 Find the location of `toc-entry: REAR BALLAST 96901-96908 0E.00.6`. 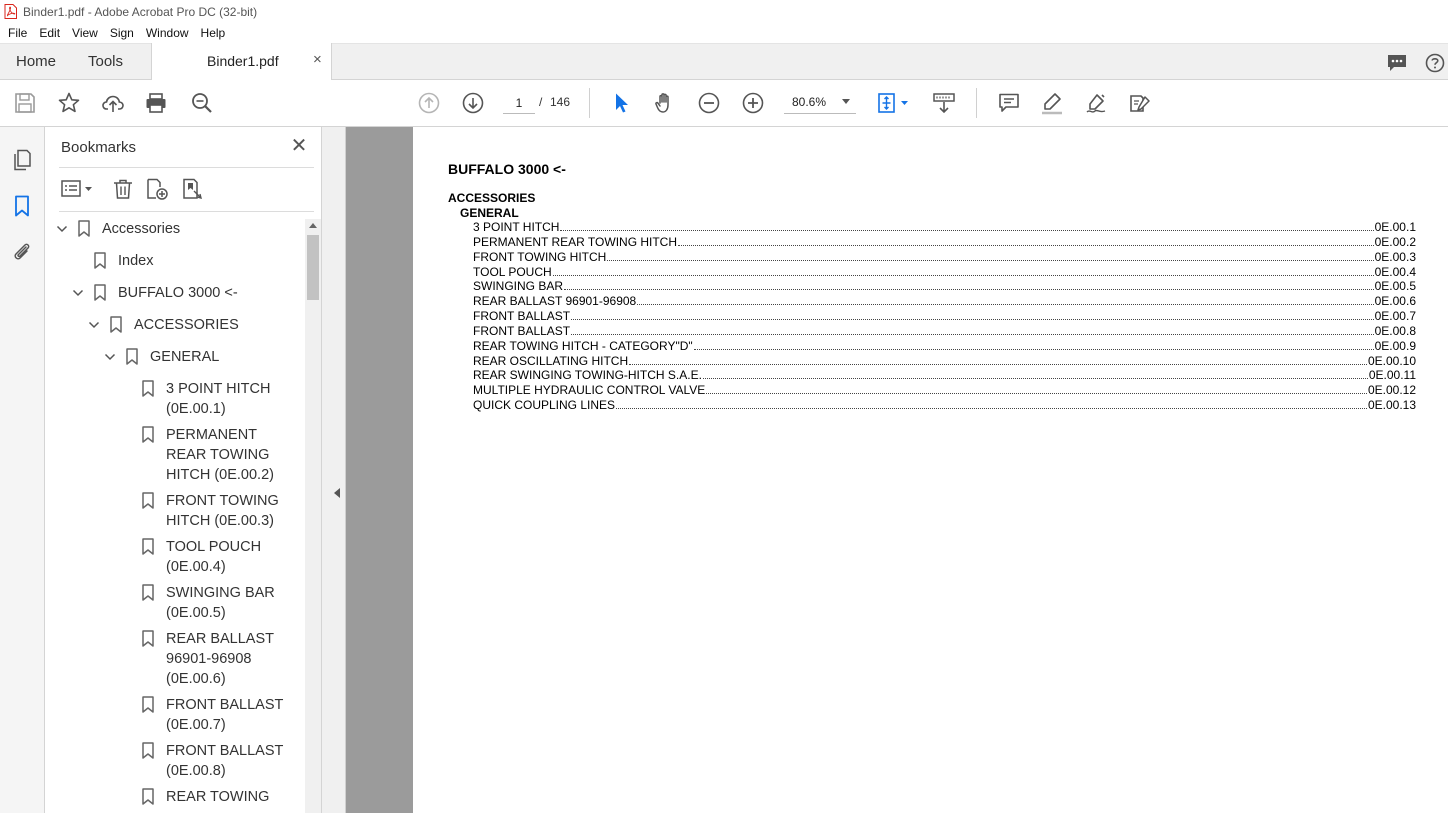

toc-entry: REAR BALLAST 96901-96908 0E.00.6 is located at coordinates (944, 301).